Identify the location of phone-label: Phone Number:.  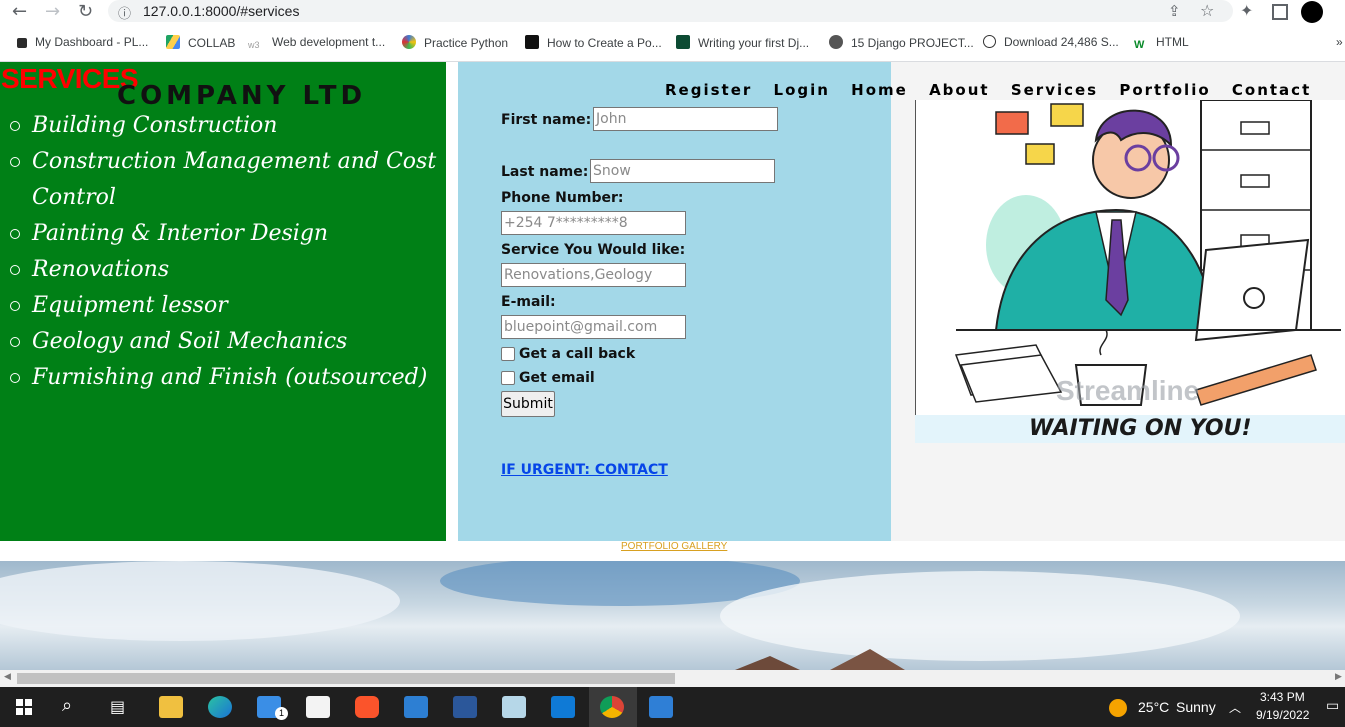
(562, 198).